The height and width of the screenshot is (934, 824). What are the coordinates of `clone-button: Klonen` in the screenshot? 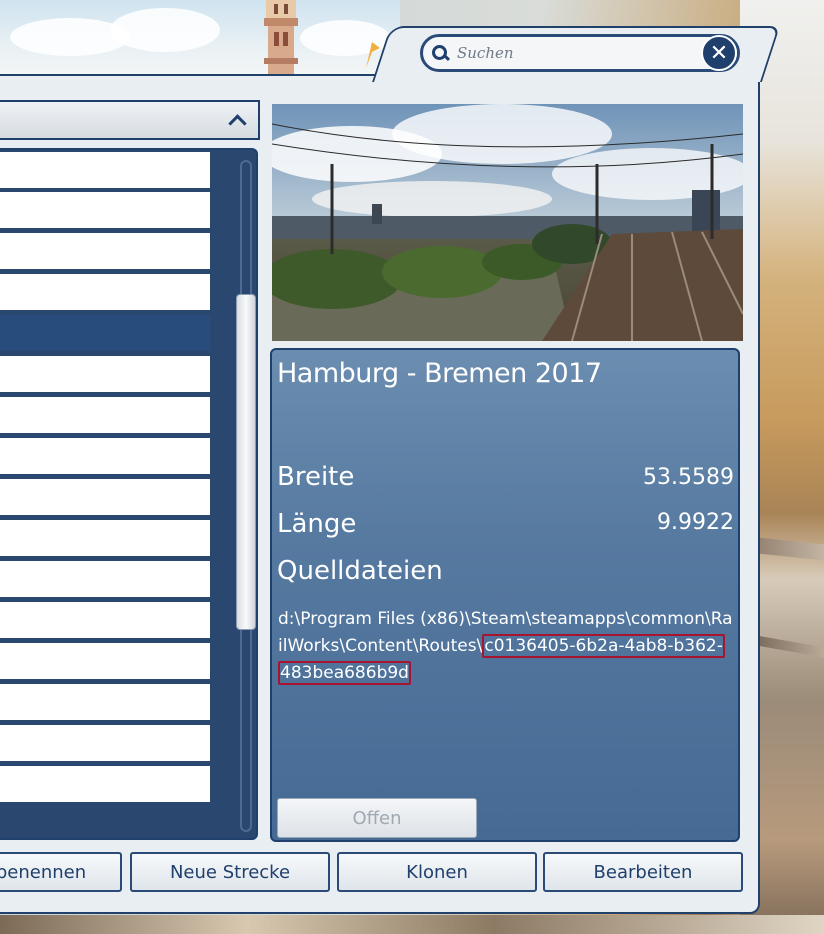 It's located at (437, 872).